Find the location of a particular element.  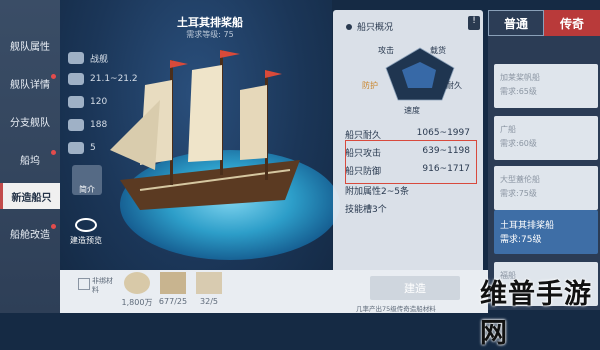

build-label: 建造 is located at coordinates (415, 288).